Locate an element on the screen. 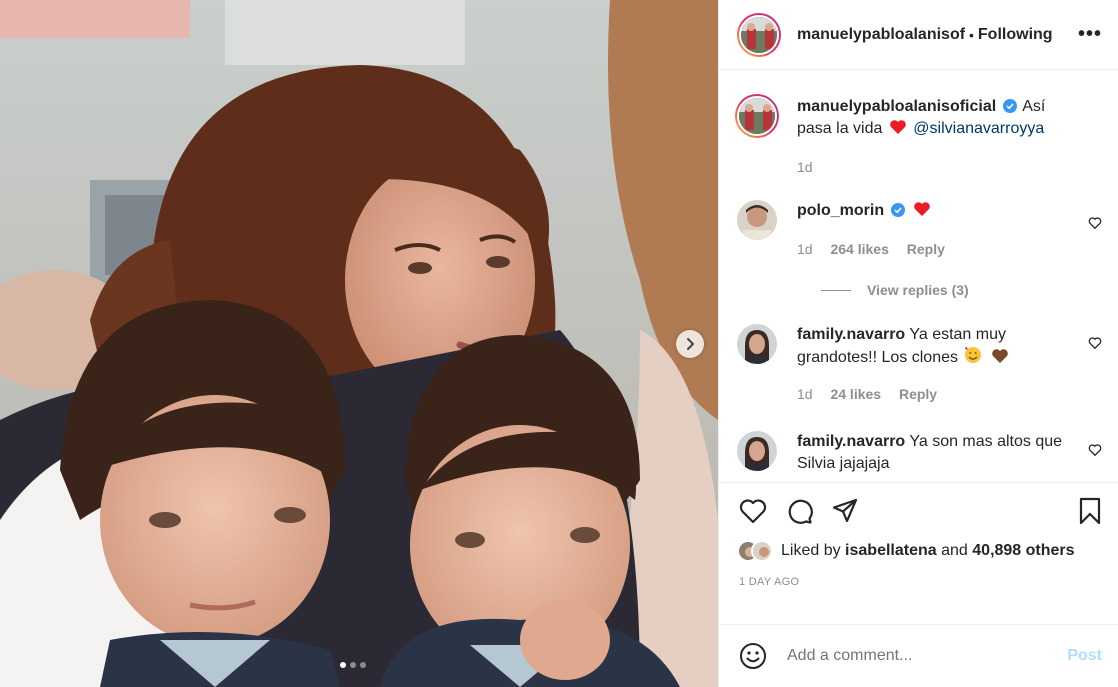 This screenshot has width=1118, height=687. liker-avatar is located at coordinates (762, 551).